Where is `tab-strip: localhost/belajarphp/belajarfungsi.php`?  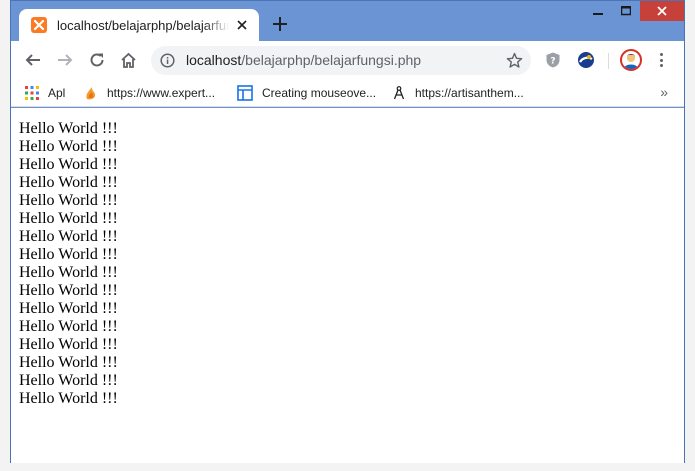
tab-strip: localhost/belajarphp/belajarfungsi.php is located at coordinates (347, 21).